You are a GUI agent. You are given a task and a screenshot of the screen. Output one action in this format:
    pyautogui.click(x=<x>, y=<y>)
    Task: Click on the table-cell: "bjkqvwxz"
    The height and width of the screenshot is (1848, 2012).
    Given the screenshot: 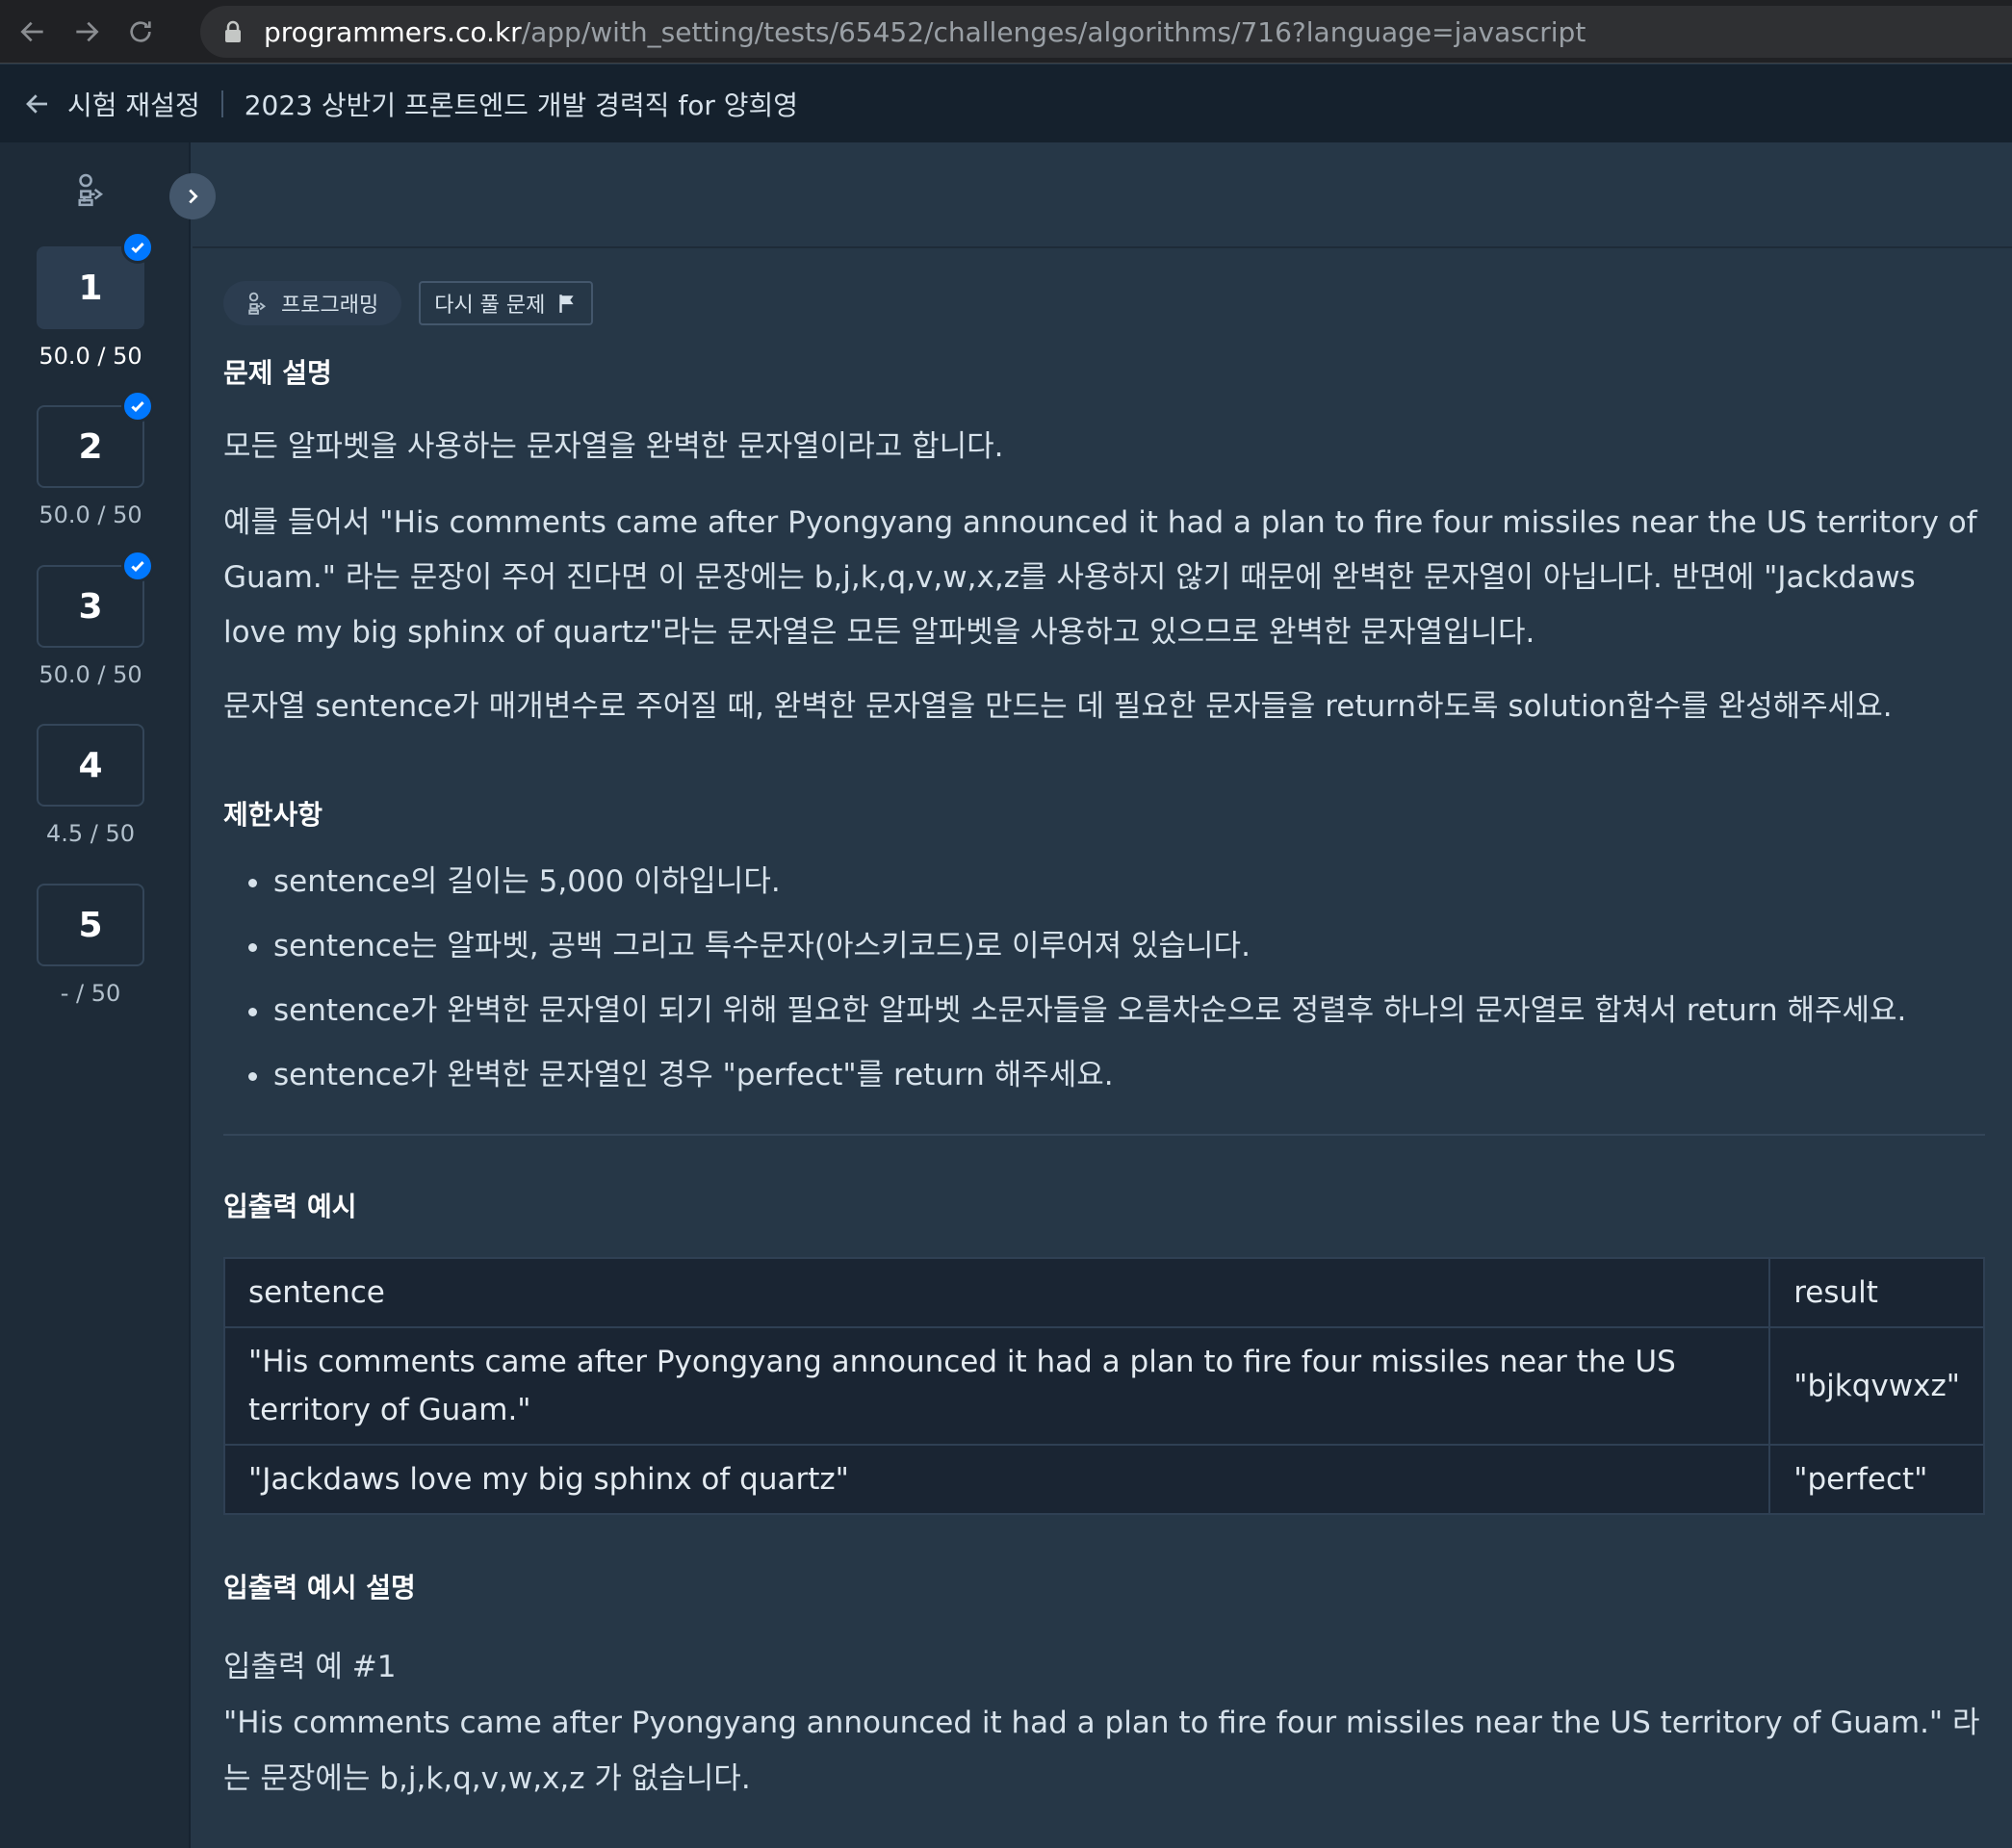 What is the action you would take?
    pyautogui.click(x=1877, y=1386)
    